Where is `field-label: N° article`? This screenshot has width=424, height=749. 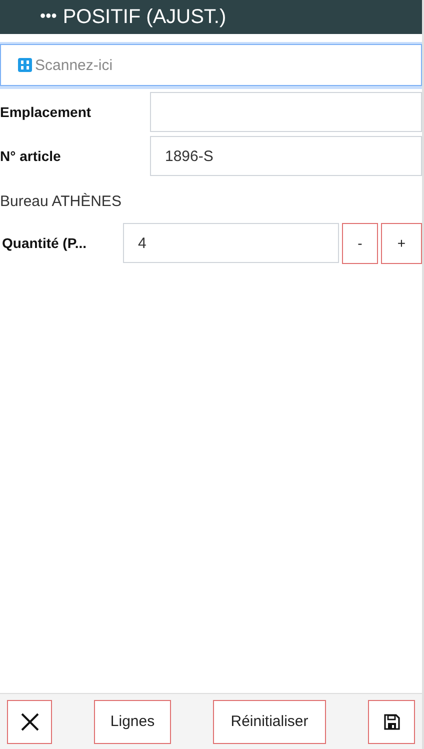
field-label: N° article is located at coordinates (31, 156).